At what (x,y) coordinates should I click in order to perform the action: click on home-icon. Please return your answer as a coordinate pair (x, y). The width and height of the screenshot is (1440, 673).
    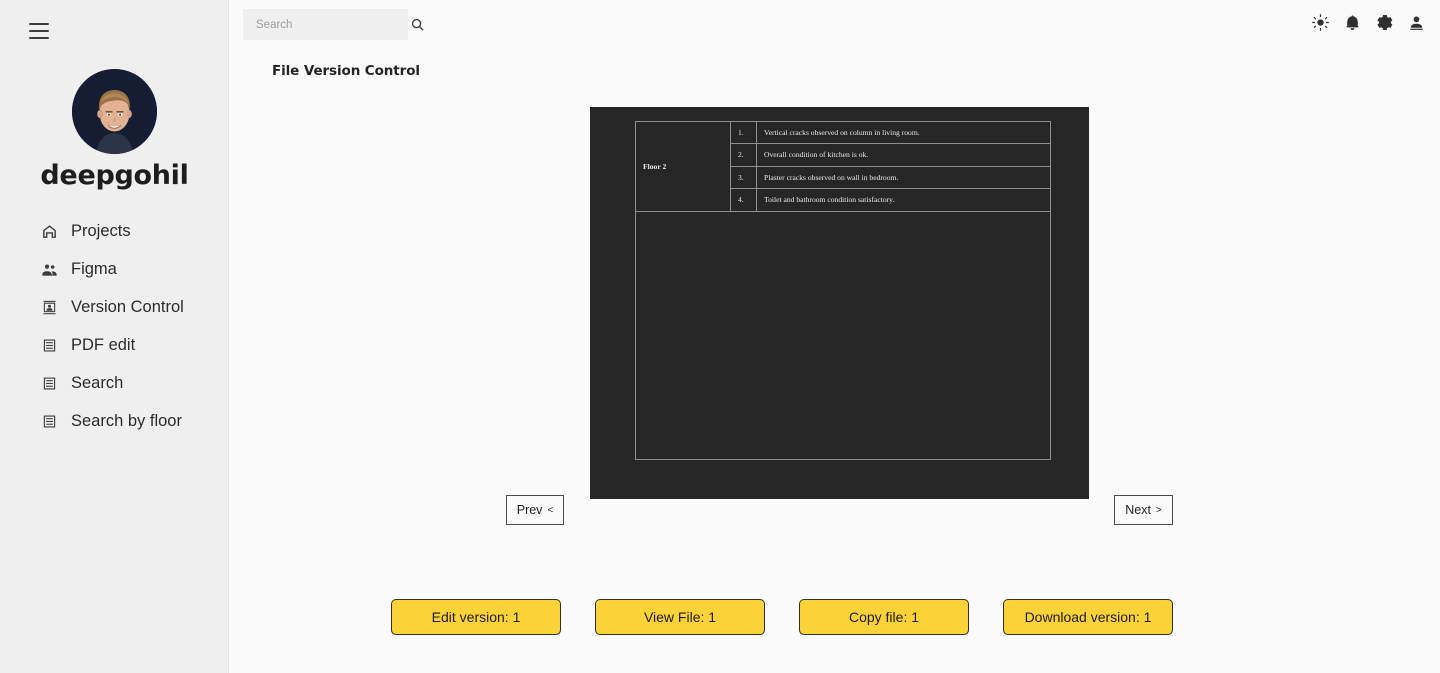
    Looking at the image, I should click on (49, 231).